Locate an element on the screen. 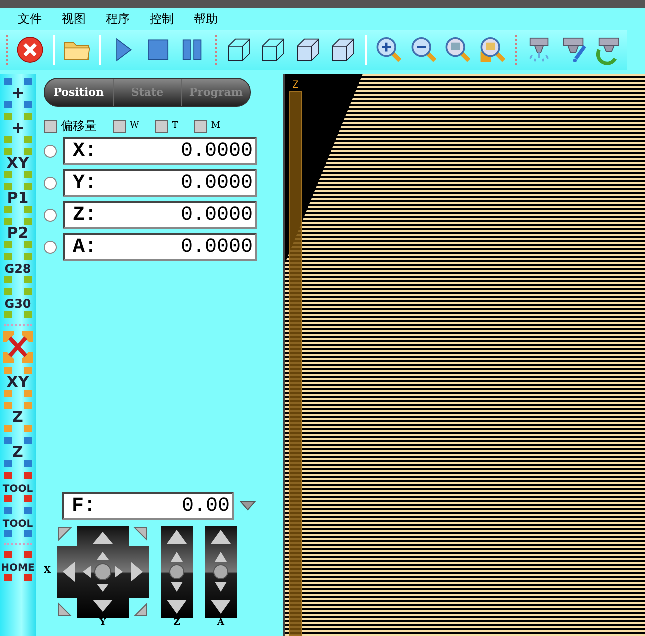 Image resolution: width=645 pixels, height=636 pixels. checkbox-label: 偏移量 is located at coordinates (79, 126).